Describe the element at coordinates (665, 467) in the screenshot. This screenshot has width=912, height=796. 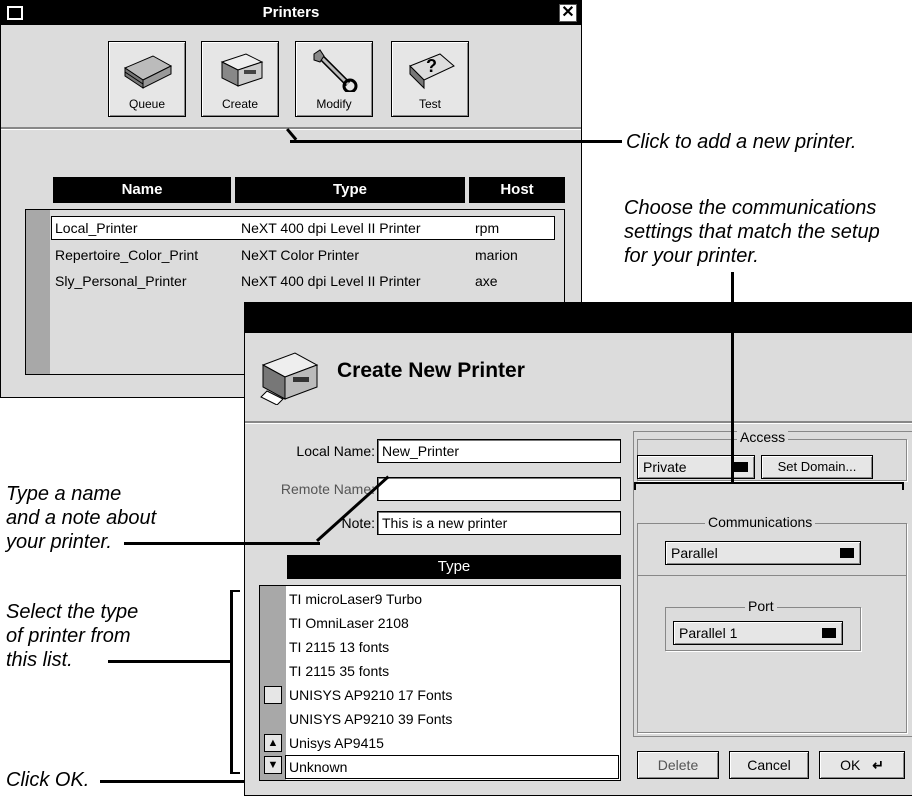
I see `access-popup-value: Private` at that location.